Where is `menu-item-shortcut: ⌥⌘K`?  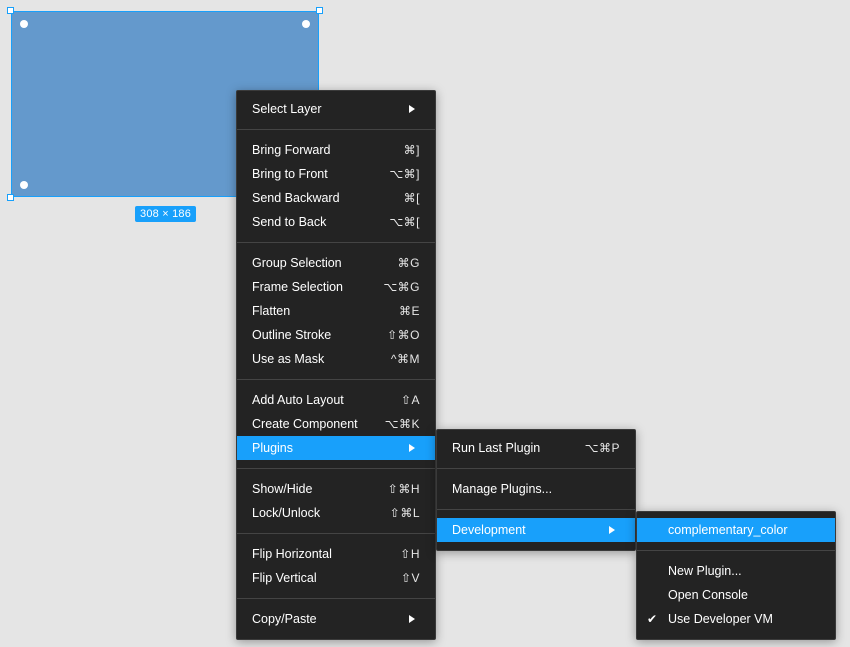 menu-item-shortcut: ⌥⌘K is located at coordinates (402, 424).